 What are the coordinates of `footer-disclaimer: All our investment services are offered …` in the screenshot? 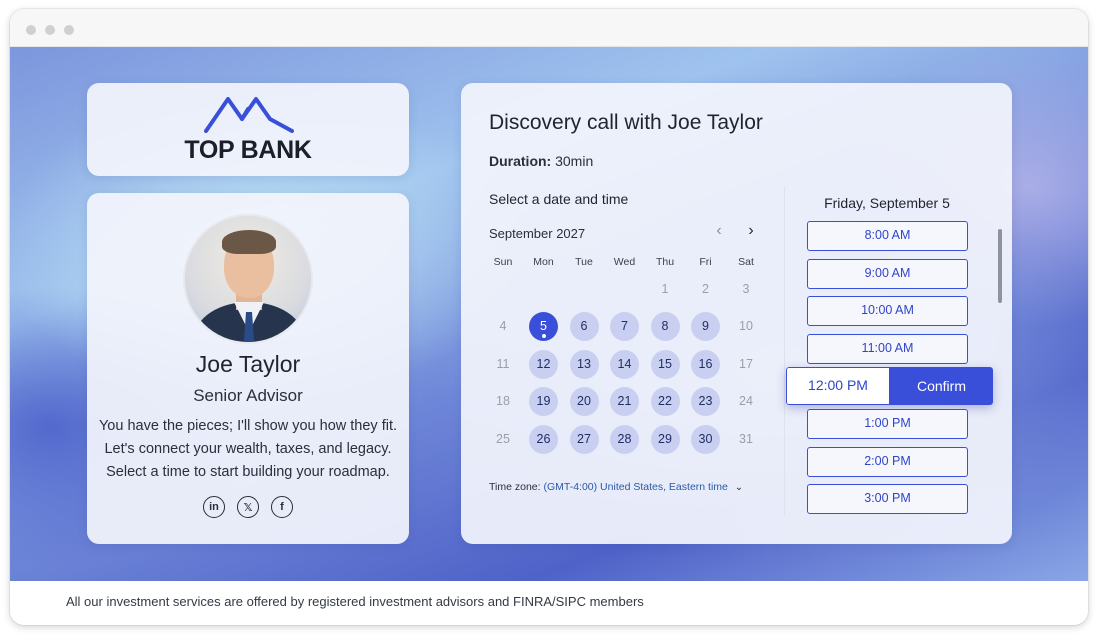 It's located at (355, 601).